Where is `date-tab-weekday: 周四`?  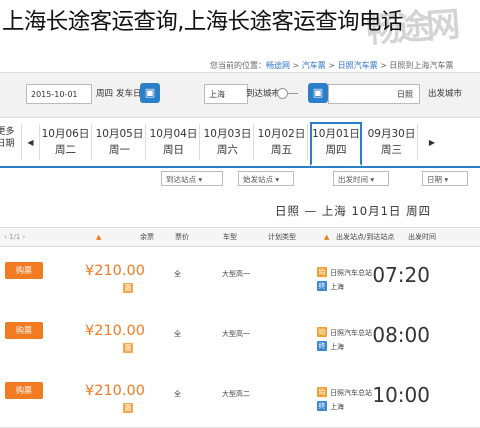
date-tab-weekday: 周四 is located at coordinates (336, 150).